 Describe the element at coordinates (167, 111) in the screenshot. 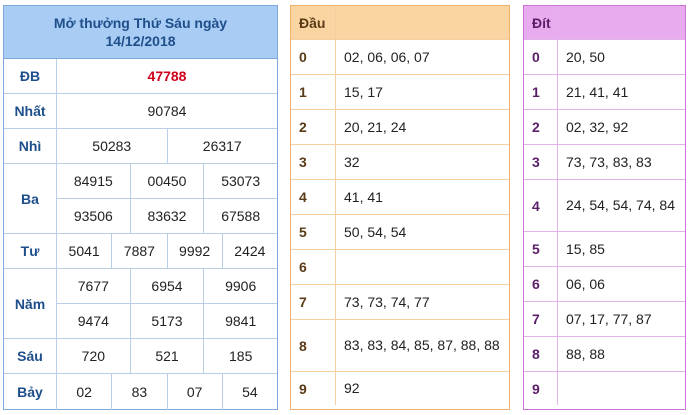

I see `prize-number: 90784` at that location.